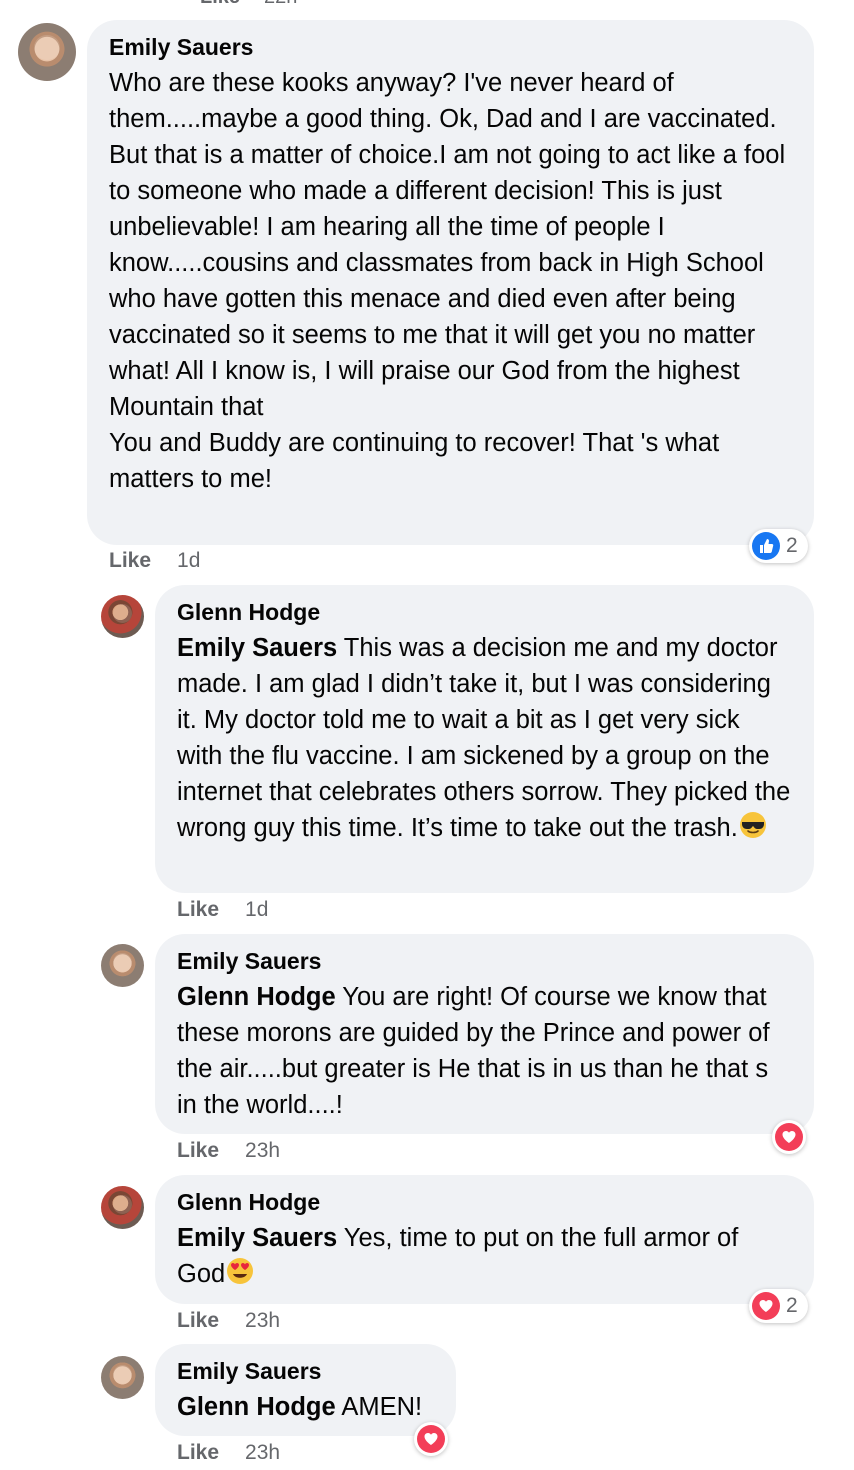 The image size is (854, 1470). What do you see at coordinates (766, 546) in the screenshot?
I see `like-reaction-icon` at bounding box center [766, 546].